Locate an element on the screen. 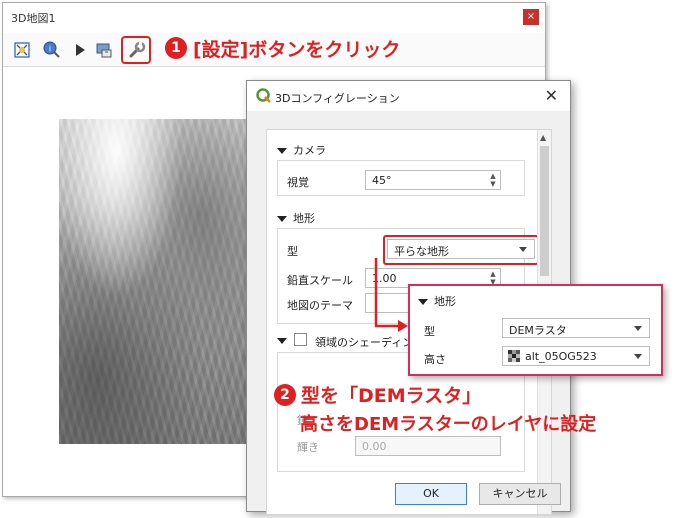 This screenshot has height=518, width=689. popup-height-label: 高さ is located at coordinates (435, 359).